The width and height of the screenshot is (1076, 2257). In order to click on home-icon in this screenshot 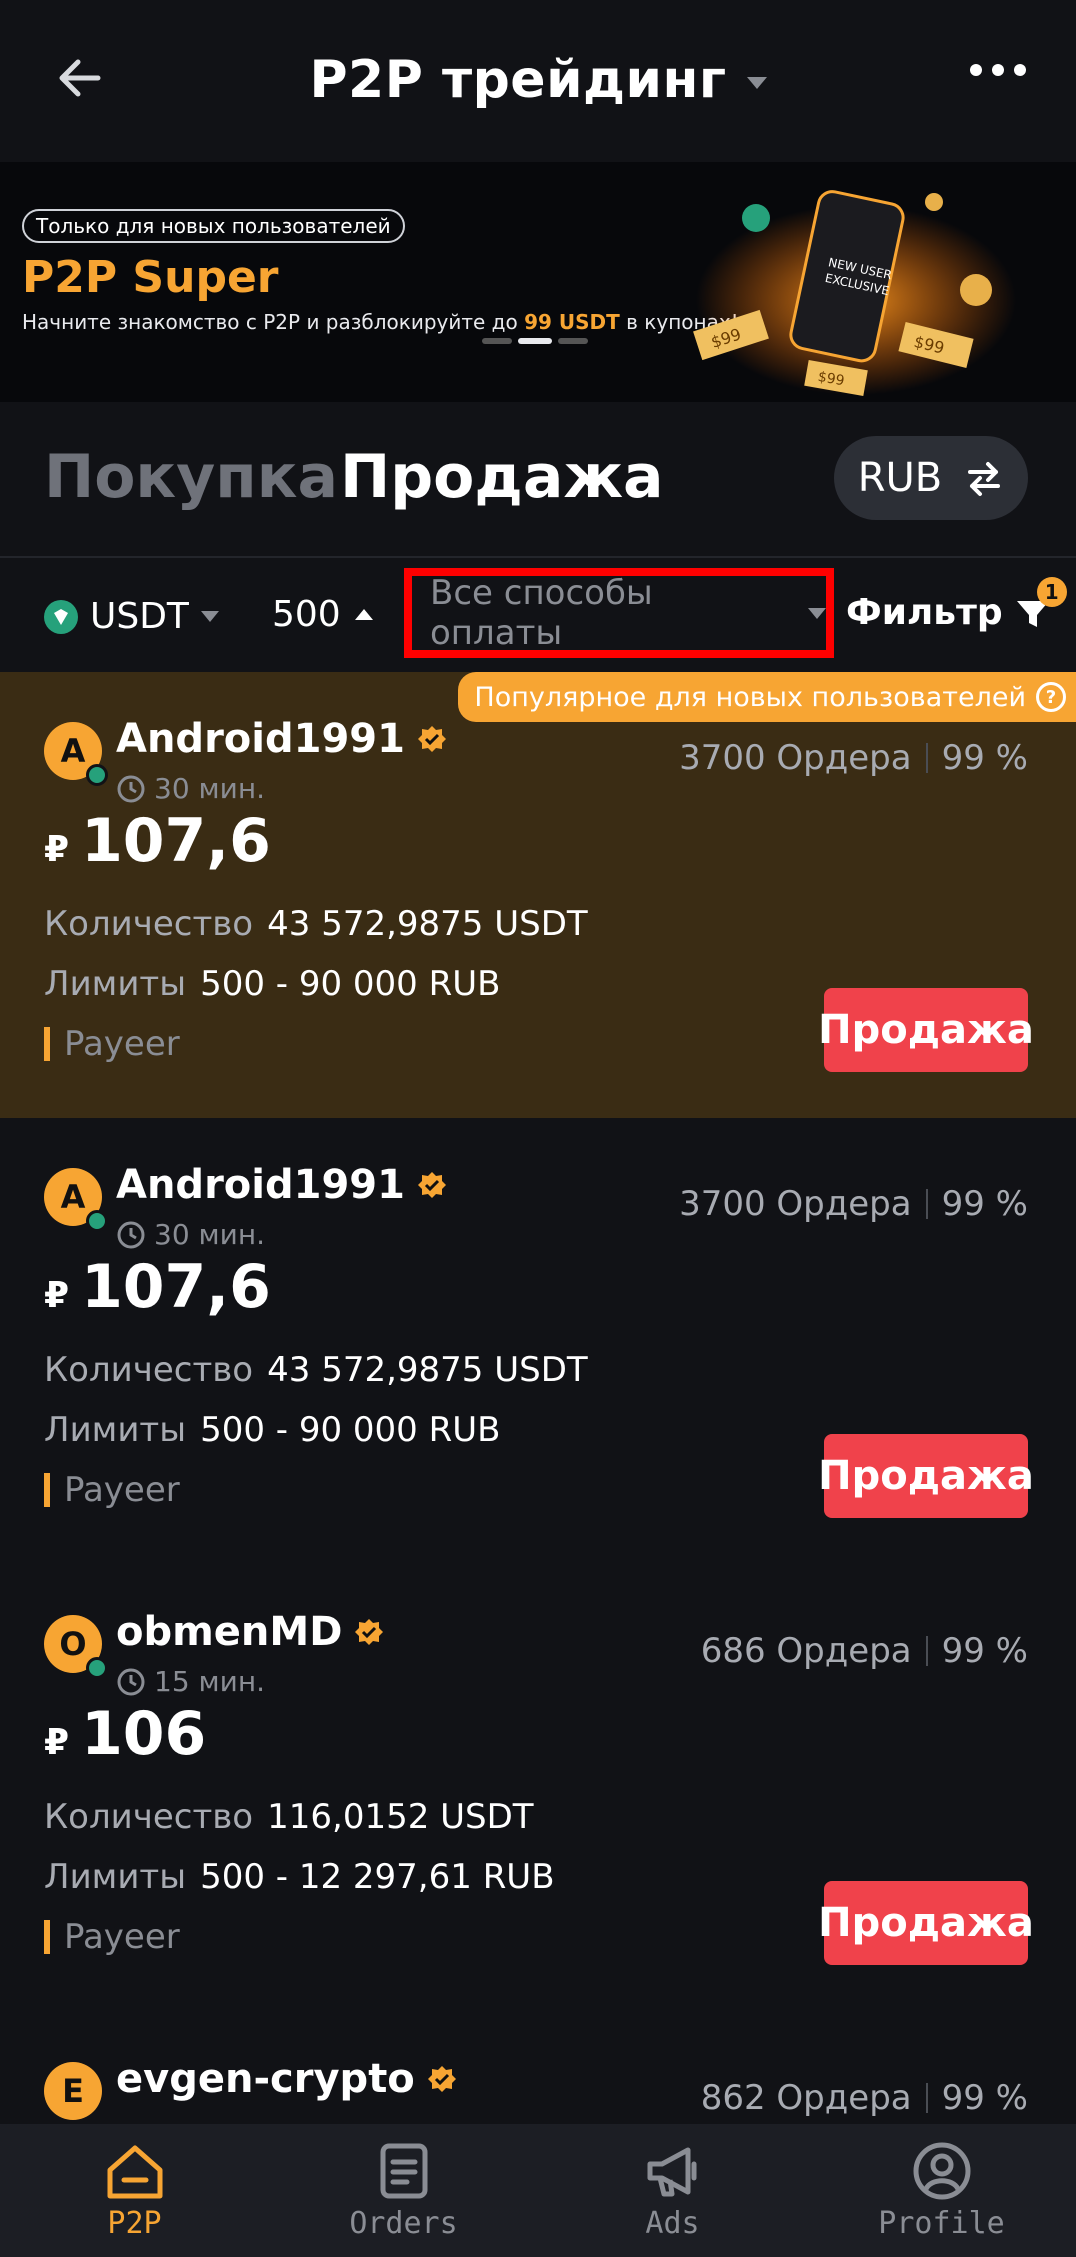, I will do `click(134, 2172)`.